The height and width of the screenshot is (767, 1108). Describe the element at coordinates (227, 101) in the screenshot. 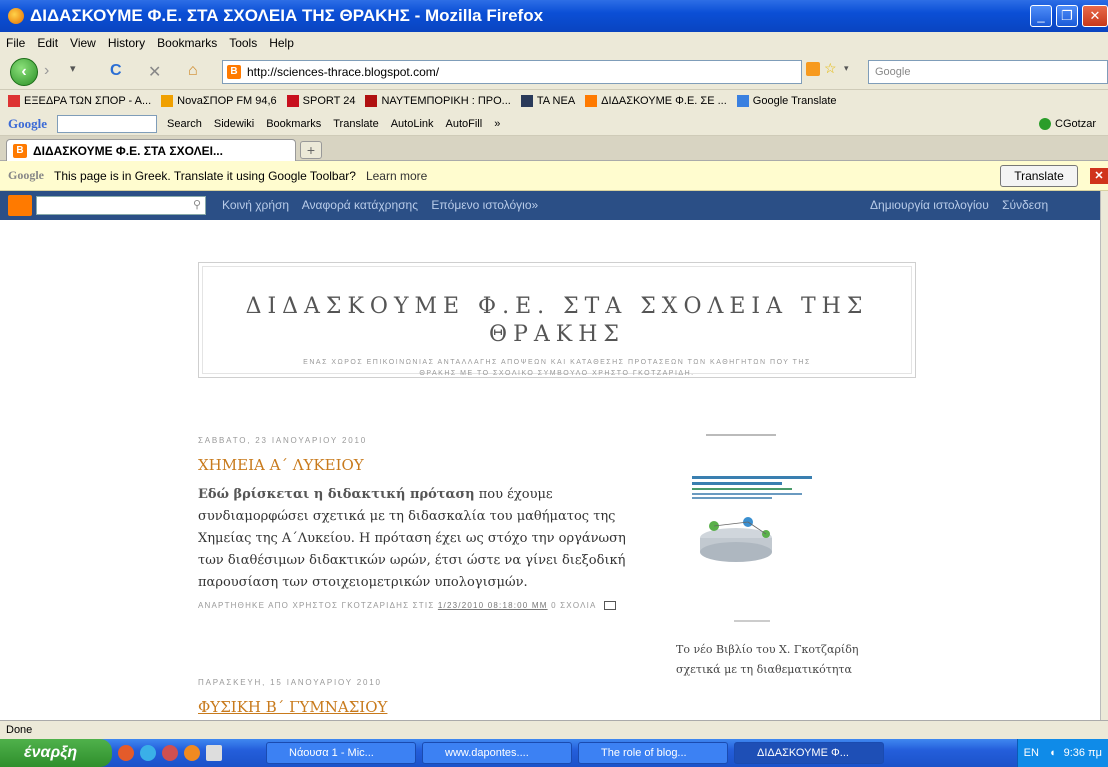

I see `bookmark-label: NovaΣΠΟΡ FM 94,6` at that location.